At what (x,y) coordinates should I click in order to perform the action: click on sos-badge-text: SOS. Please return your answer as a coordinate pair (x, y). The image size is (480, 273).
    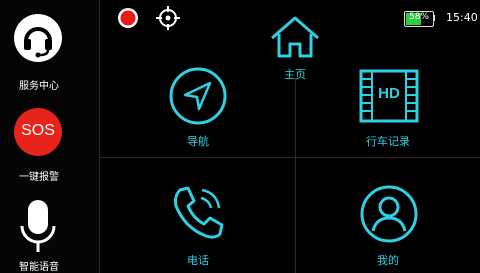
    Looking at the image, I should click on (38, 130).